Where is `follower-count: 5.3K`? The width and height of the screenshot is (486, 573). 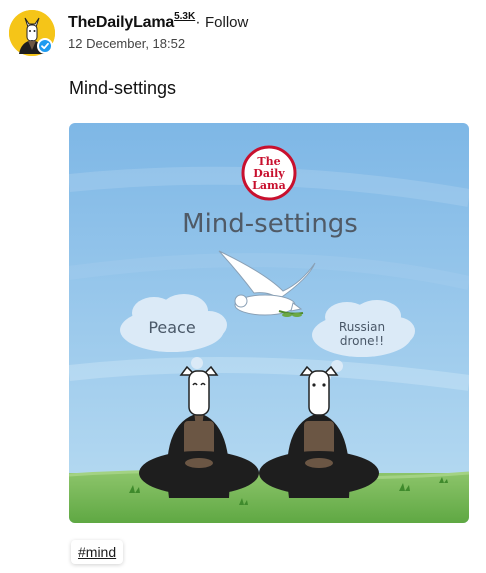 follower-count: 5.3K is located at coordinates (184, 16).